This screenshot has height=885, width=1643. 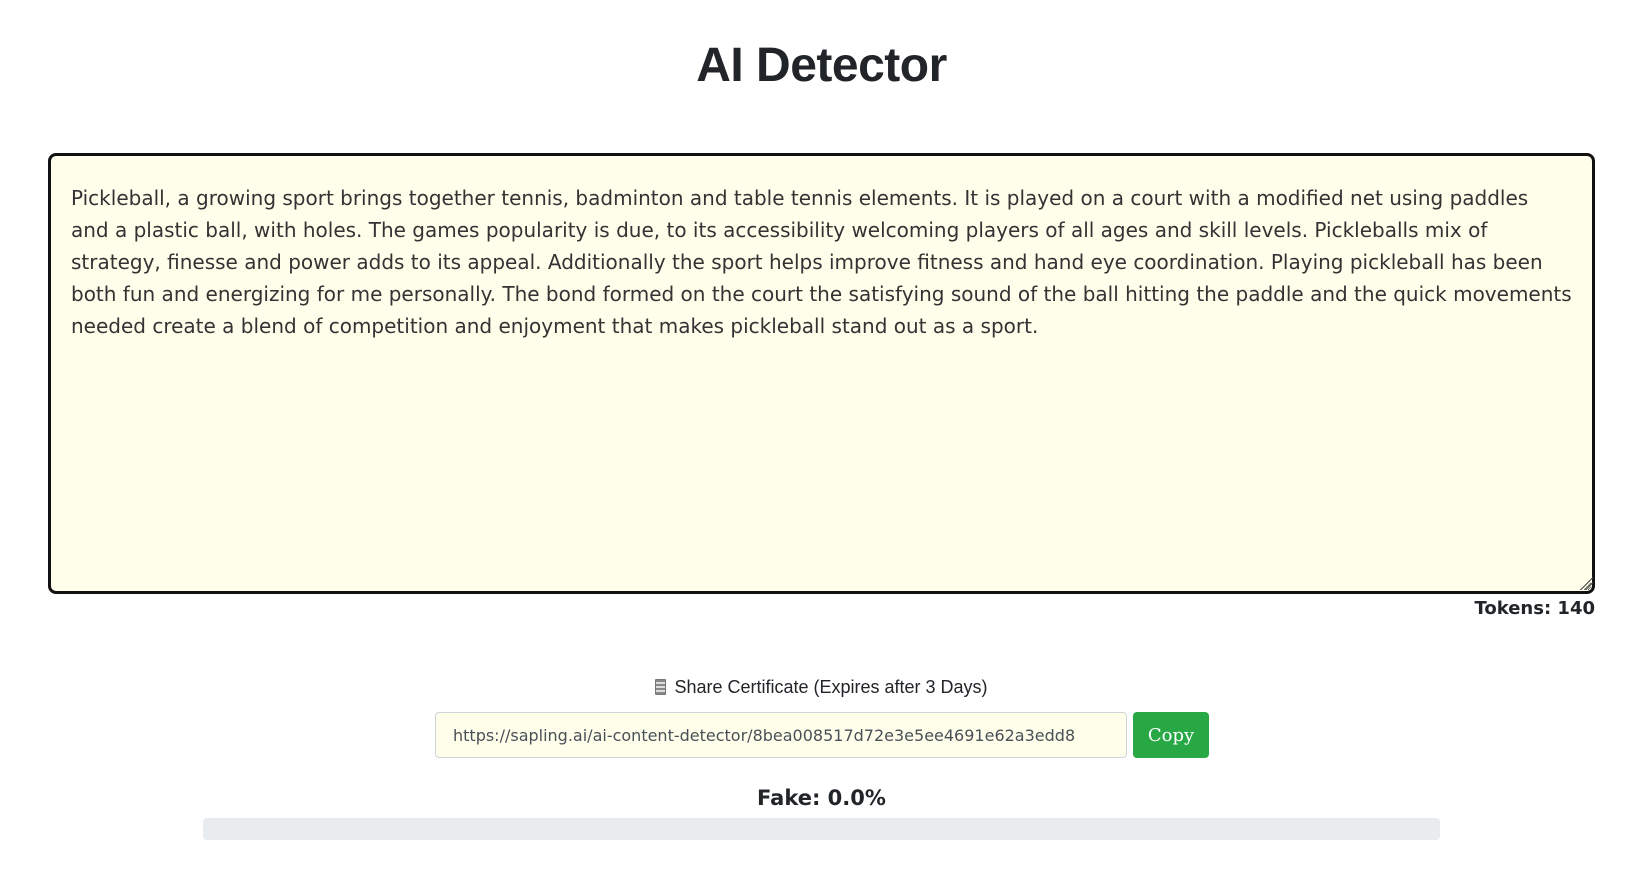 What do you see at coordinates (1171, 735) in the screenshot?
I see `copy-button: Copy` at bounding box center [1171, 735].